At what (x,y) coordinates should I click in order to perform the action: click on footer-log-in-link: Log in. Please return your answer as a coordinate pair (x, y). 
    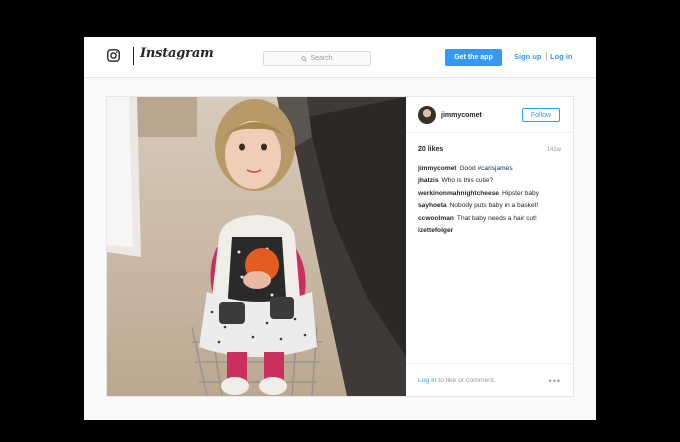
    Looking at the image, I should click on (427, 380).